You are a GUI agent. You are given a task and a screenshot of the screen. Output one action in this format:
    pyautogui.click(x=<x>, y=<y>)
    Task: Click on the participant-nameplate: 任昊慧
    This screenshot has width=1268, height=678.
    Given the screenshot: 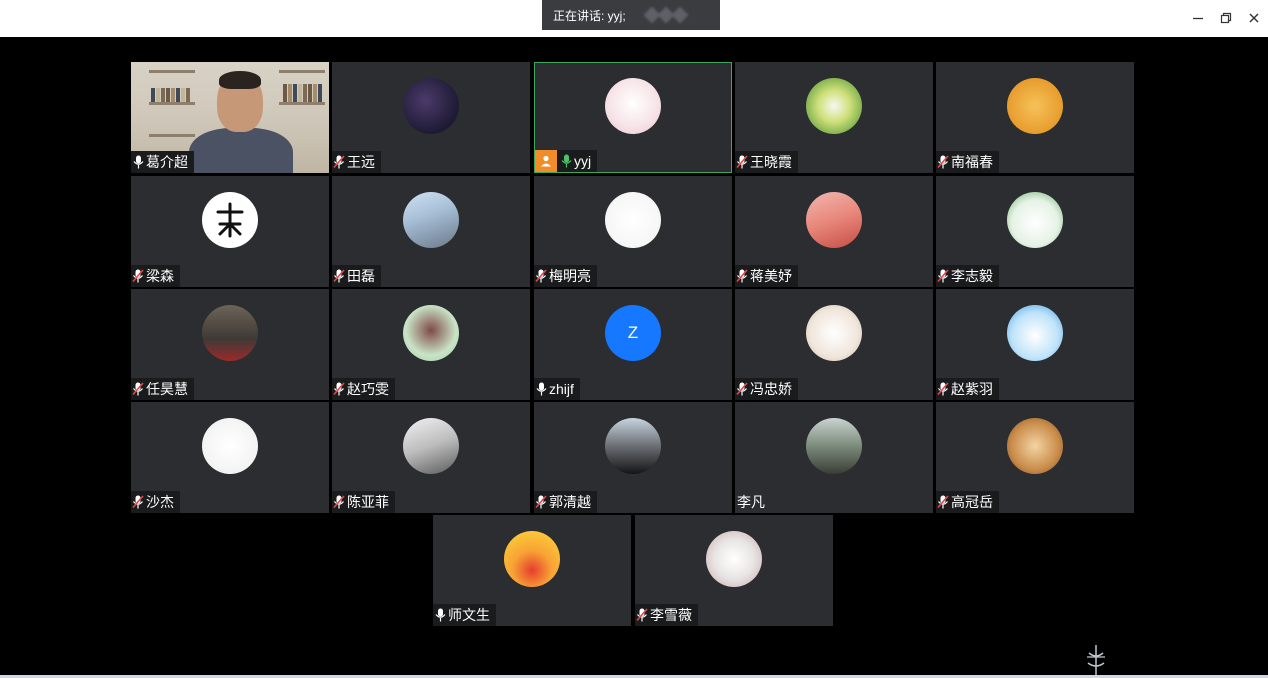 What is the action you would take?
    pyautogui.click(x=162, y=389)
    